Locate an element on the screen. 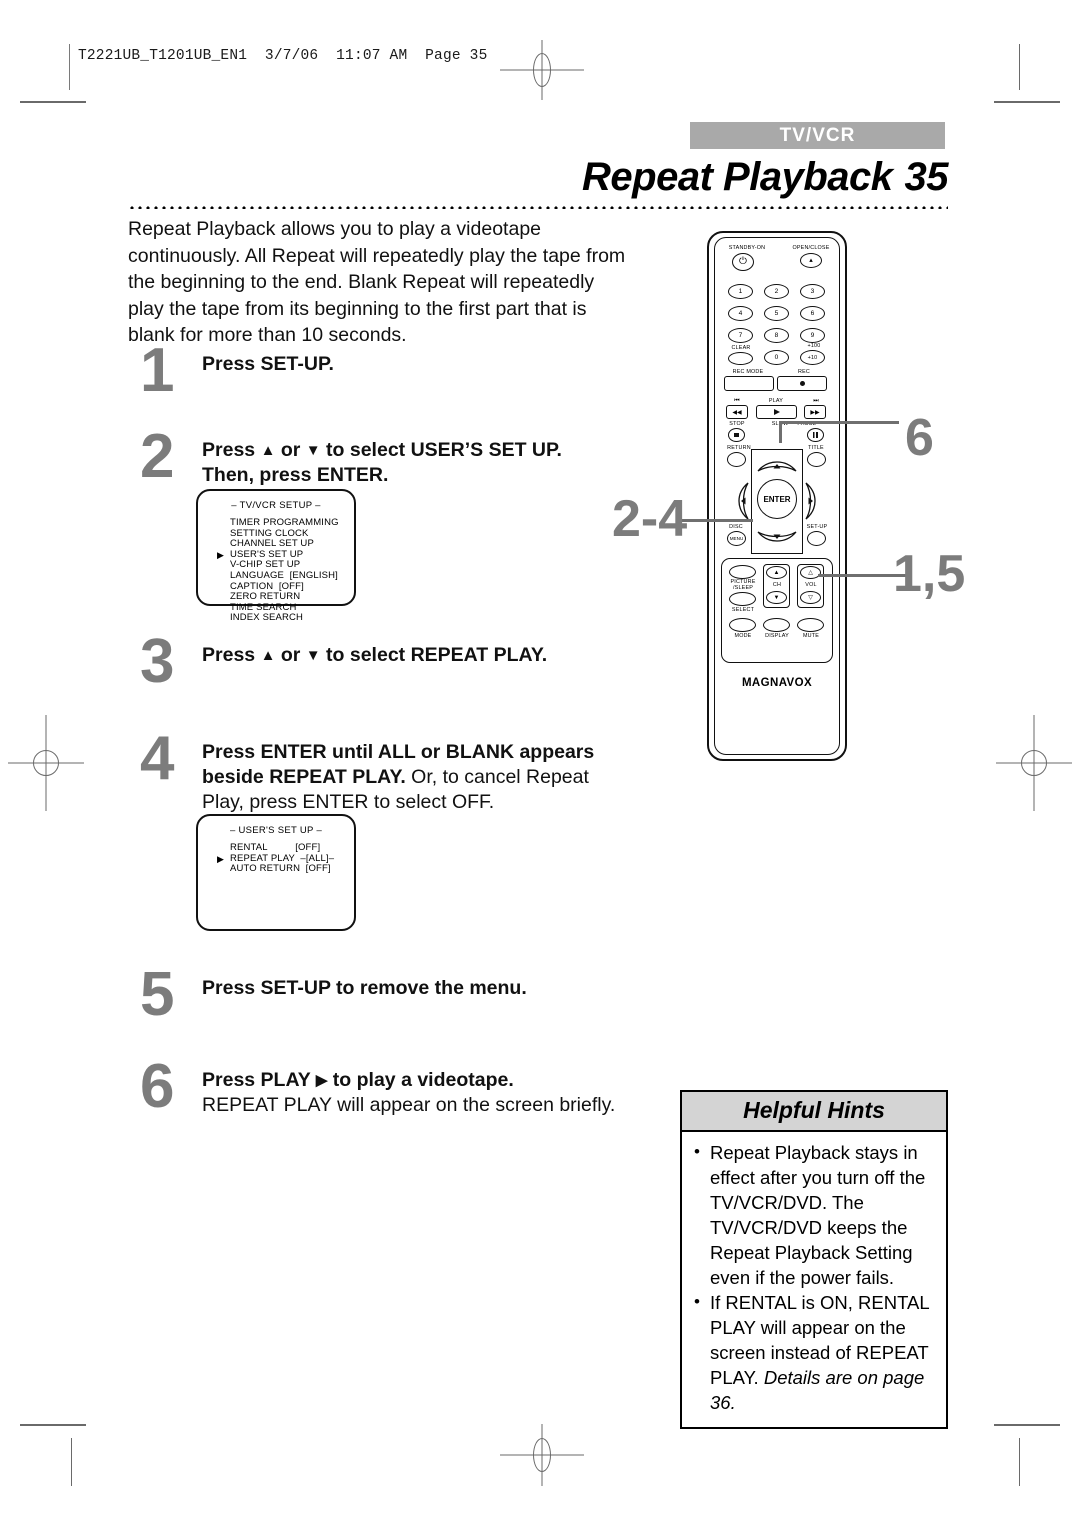 The height and width of the screenshot is (1528, 1080). channel-up-button: ▲ is located at coordinates (776, 572).